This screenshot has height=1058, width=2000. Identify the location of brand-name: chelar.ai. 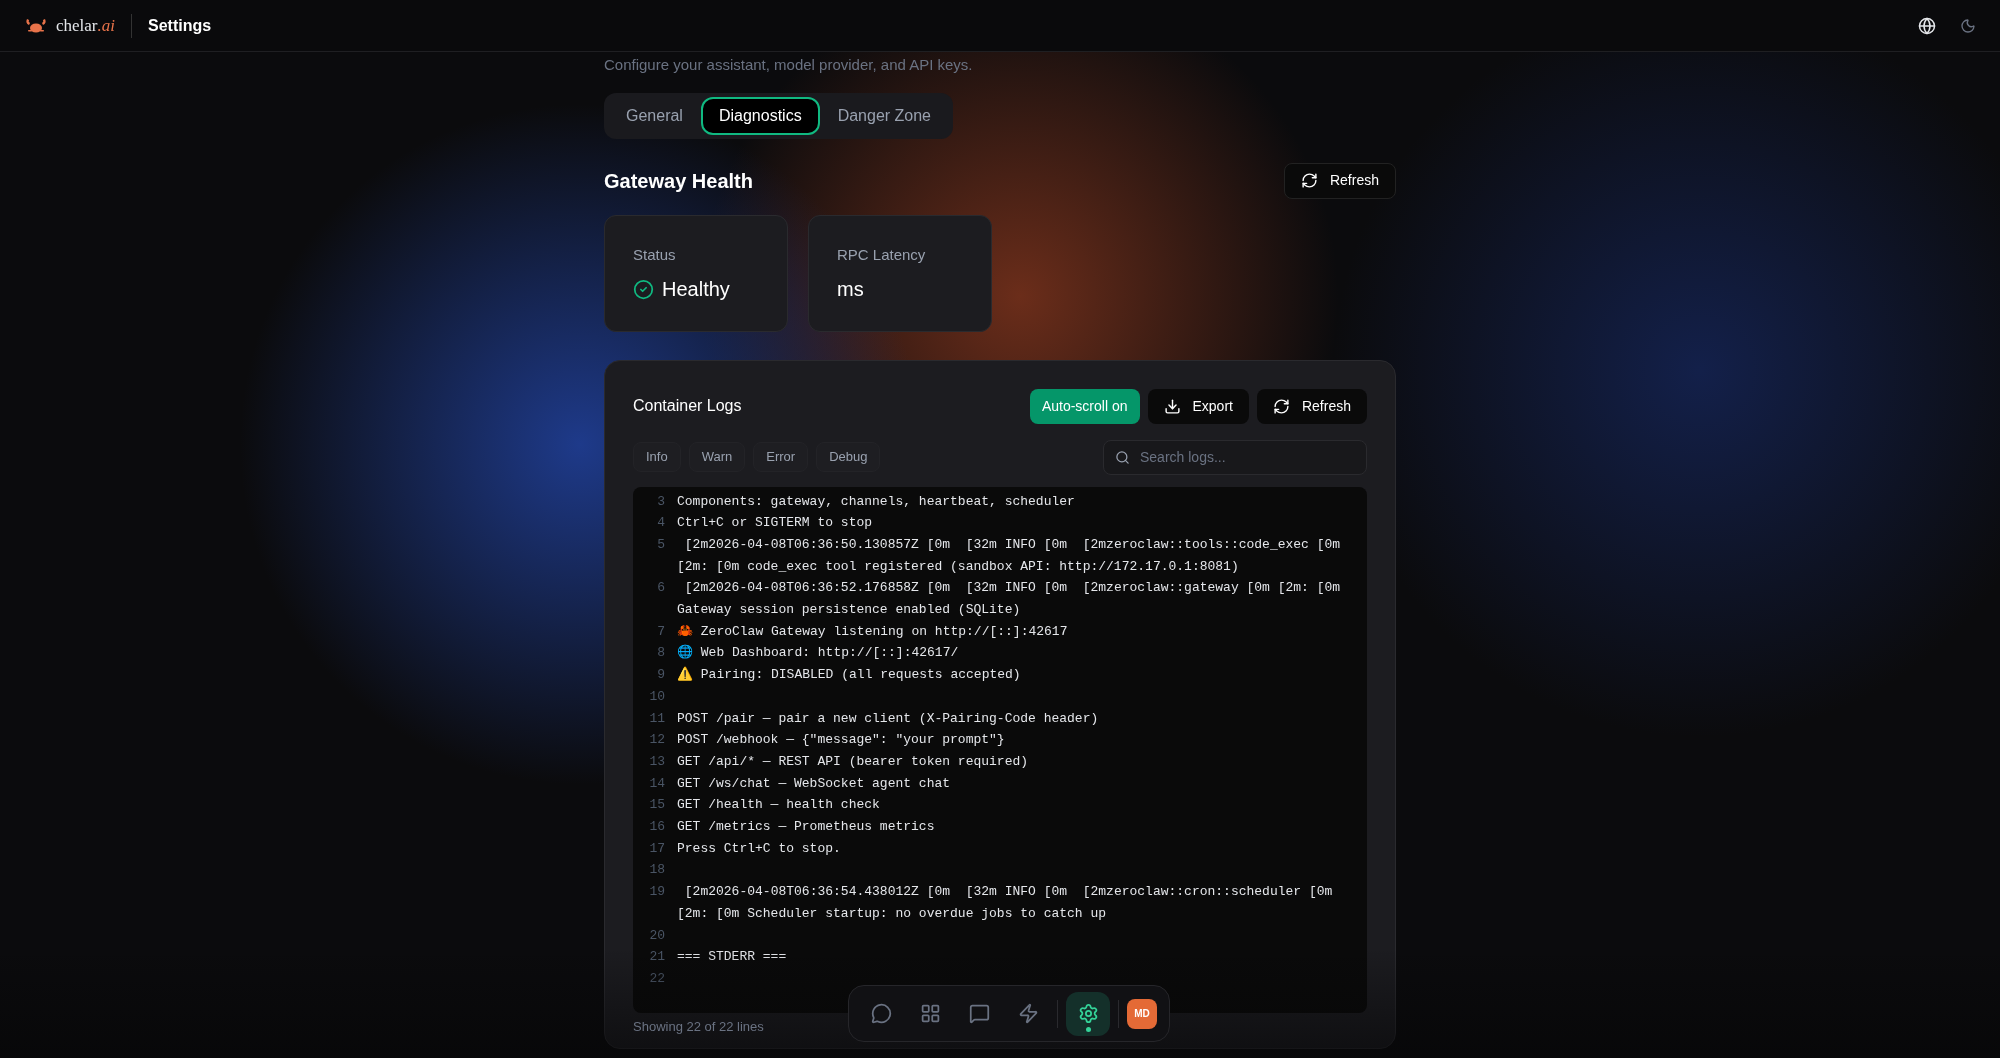
(85, 25).